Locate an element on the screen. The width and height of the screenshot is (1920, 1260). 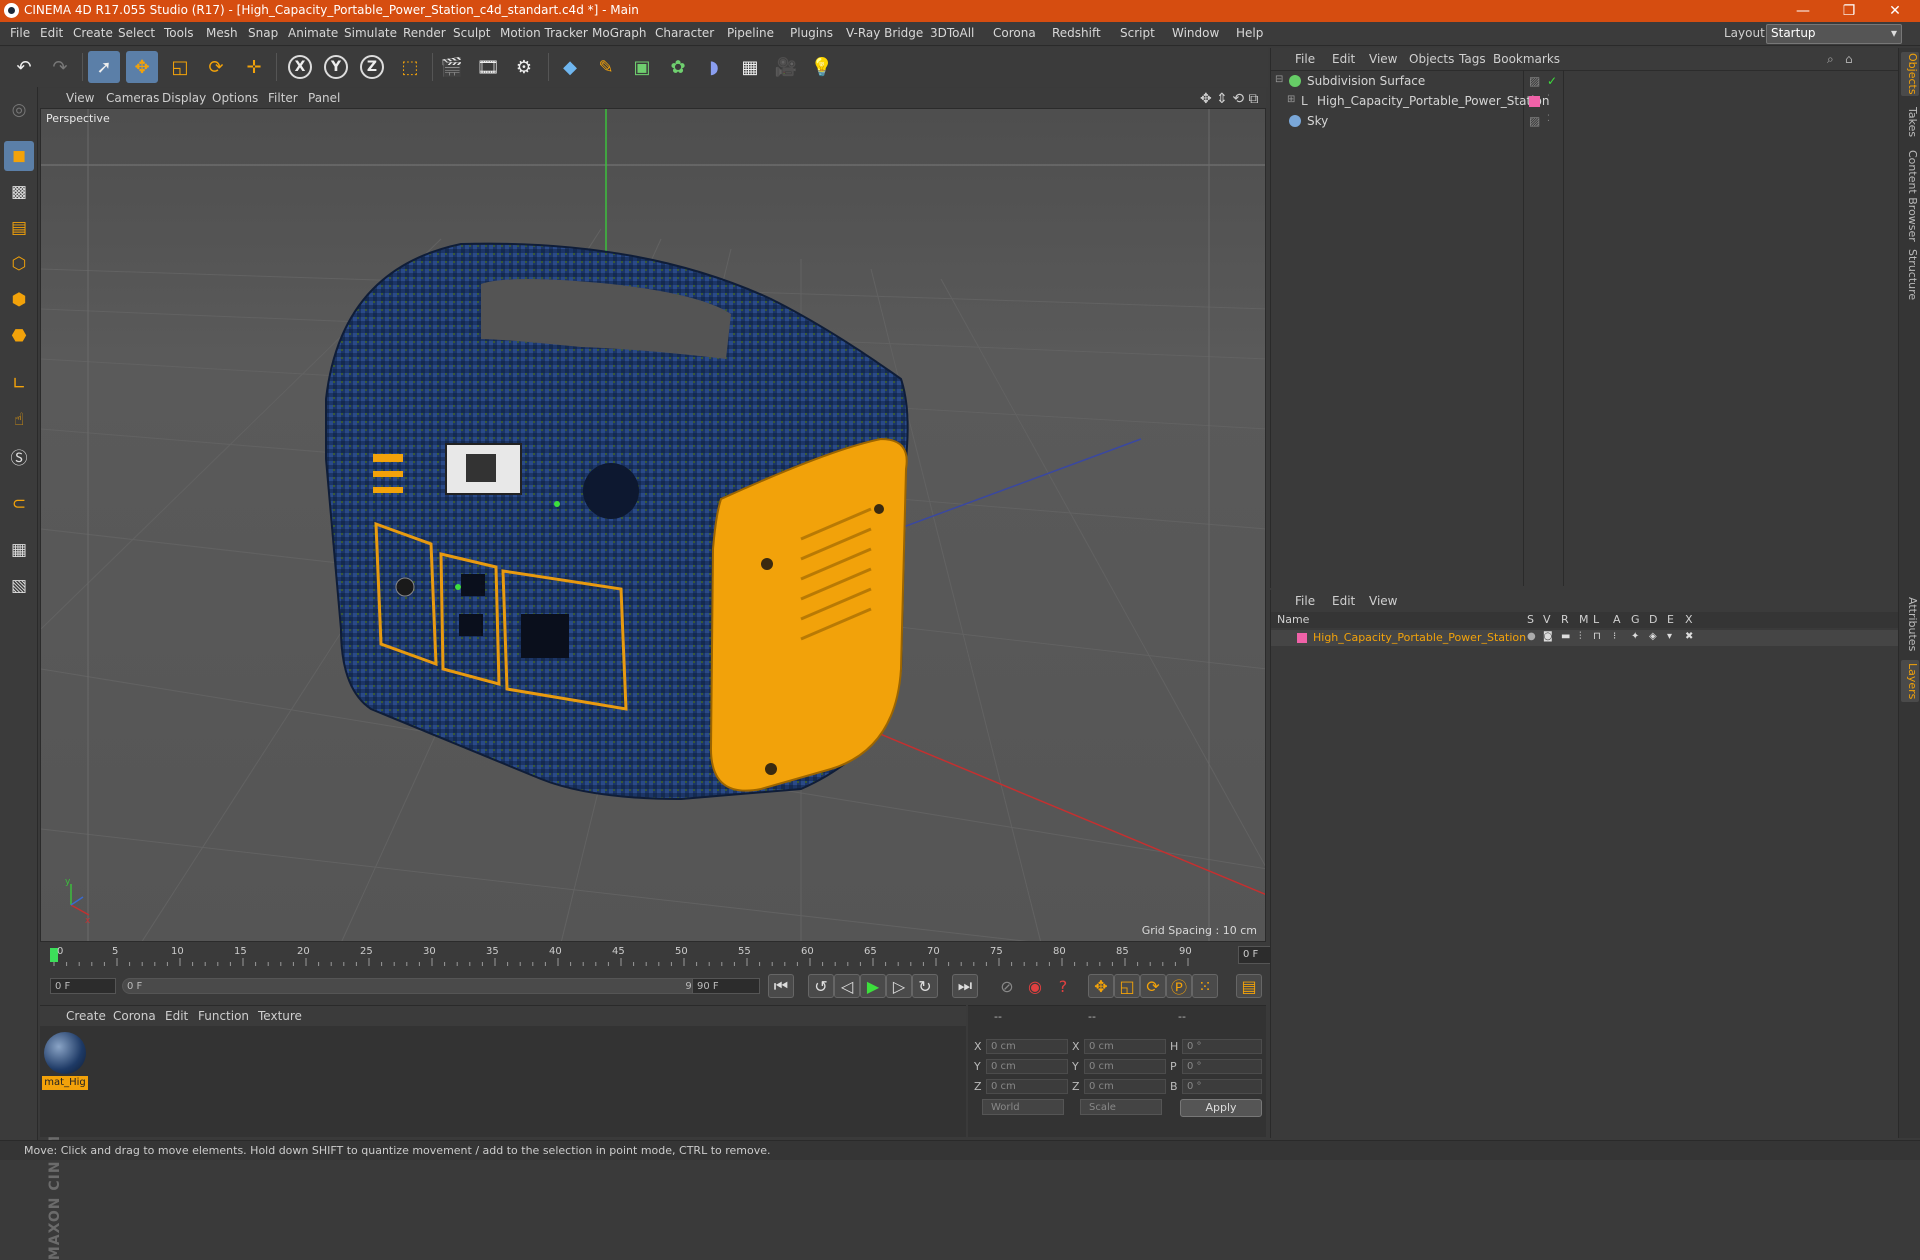
undo-icon: ↶ is located at coordinates (24, 67).